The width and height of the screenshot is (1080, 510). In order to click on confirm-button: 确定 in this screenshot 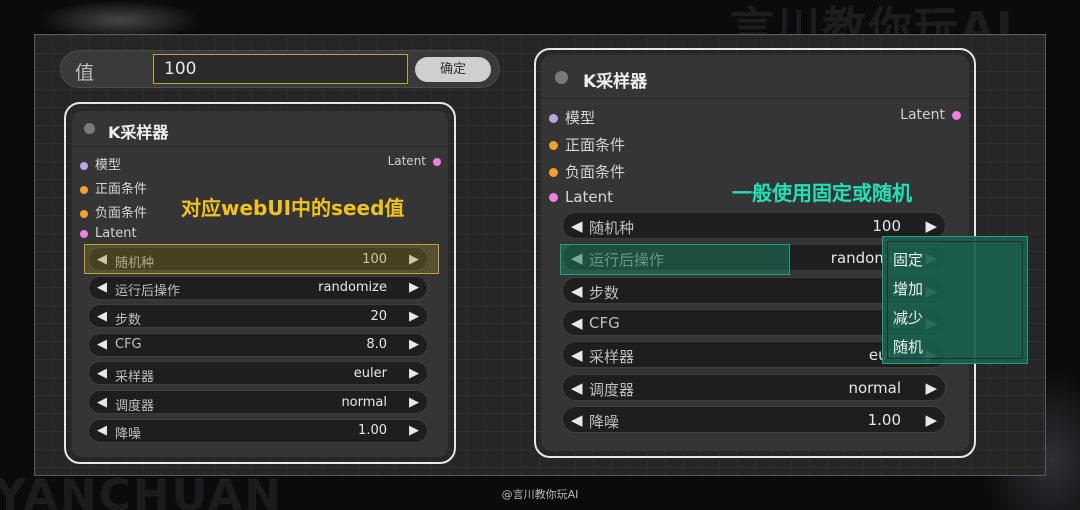, I will do `click(453, 69)`.